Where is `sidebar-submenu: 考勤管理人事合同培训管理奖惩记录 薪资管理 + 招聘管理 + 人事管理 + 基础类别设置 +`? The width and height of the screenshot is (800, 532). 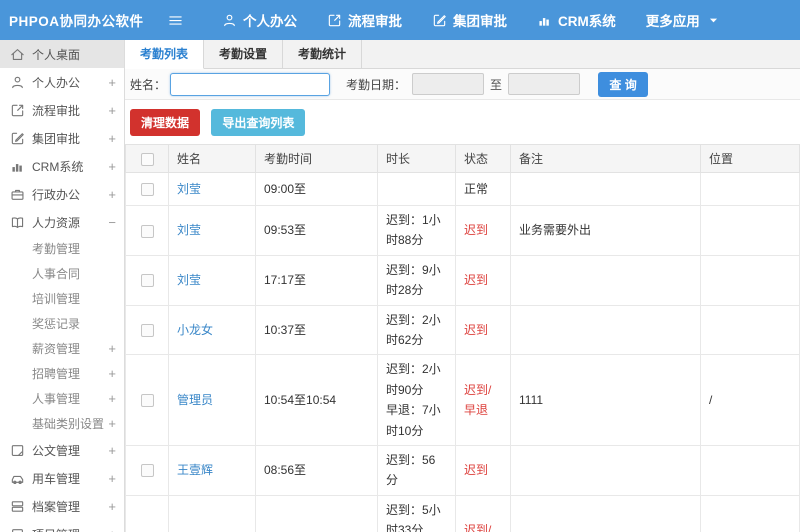 sidebar-submenu: 考勤管理人事合同培训管理奖惩记录 薪资管理 + 招聘管理 + 人事管理 + 基础类别设置 + is located at coordinates (62, 336).